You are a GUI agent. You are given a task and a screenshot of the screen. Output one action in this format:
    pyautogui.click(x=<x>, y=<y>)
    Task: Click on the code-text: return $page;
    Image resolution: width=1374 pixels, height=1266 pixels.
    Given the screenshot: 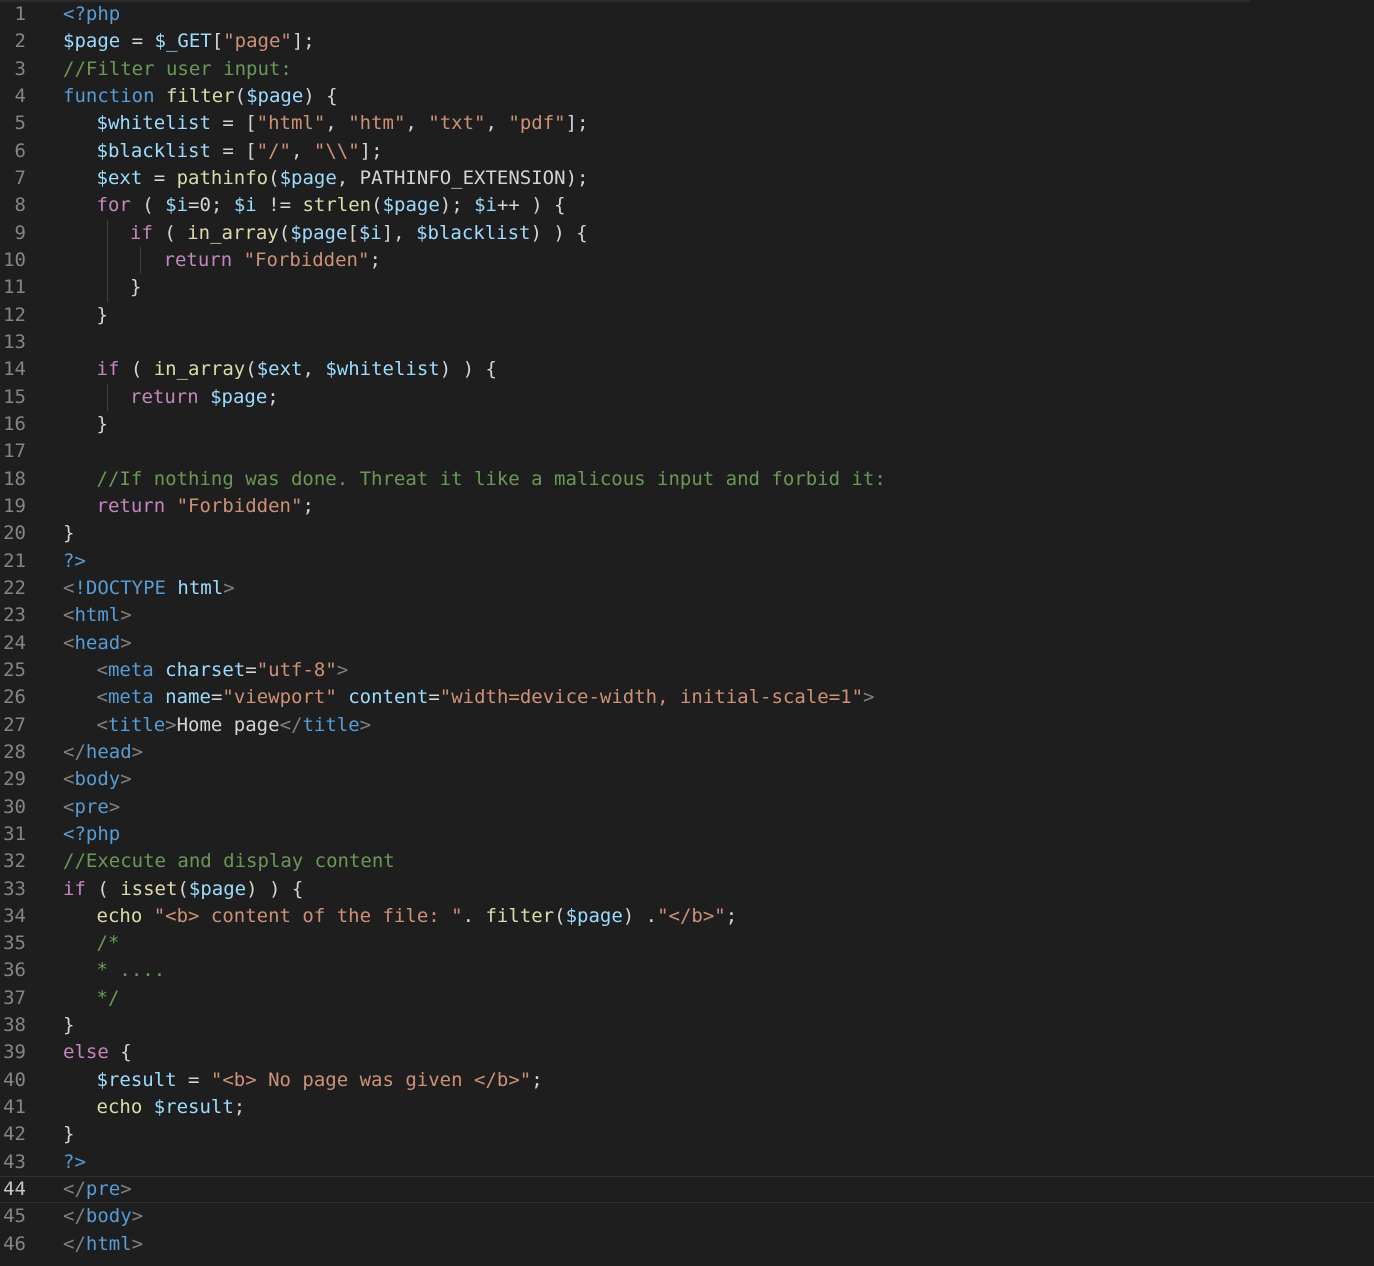 What is the action you would take?
    pyautogui.click(x=204, y=397)
    